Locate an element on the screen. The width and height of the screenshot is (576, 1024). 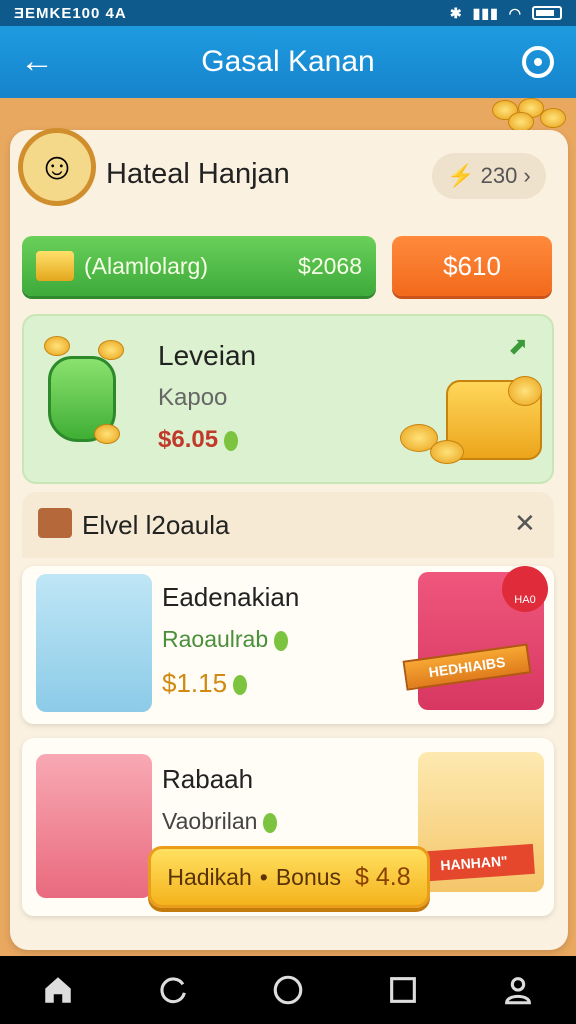
featured-subtitle: Kapoo is located at coordinates (193, 397).